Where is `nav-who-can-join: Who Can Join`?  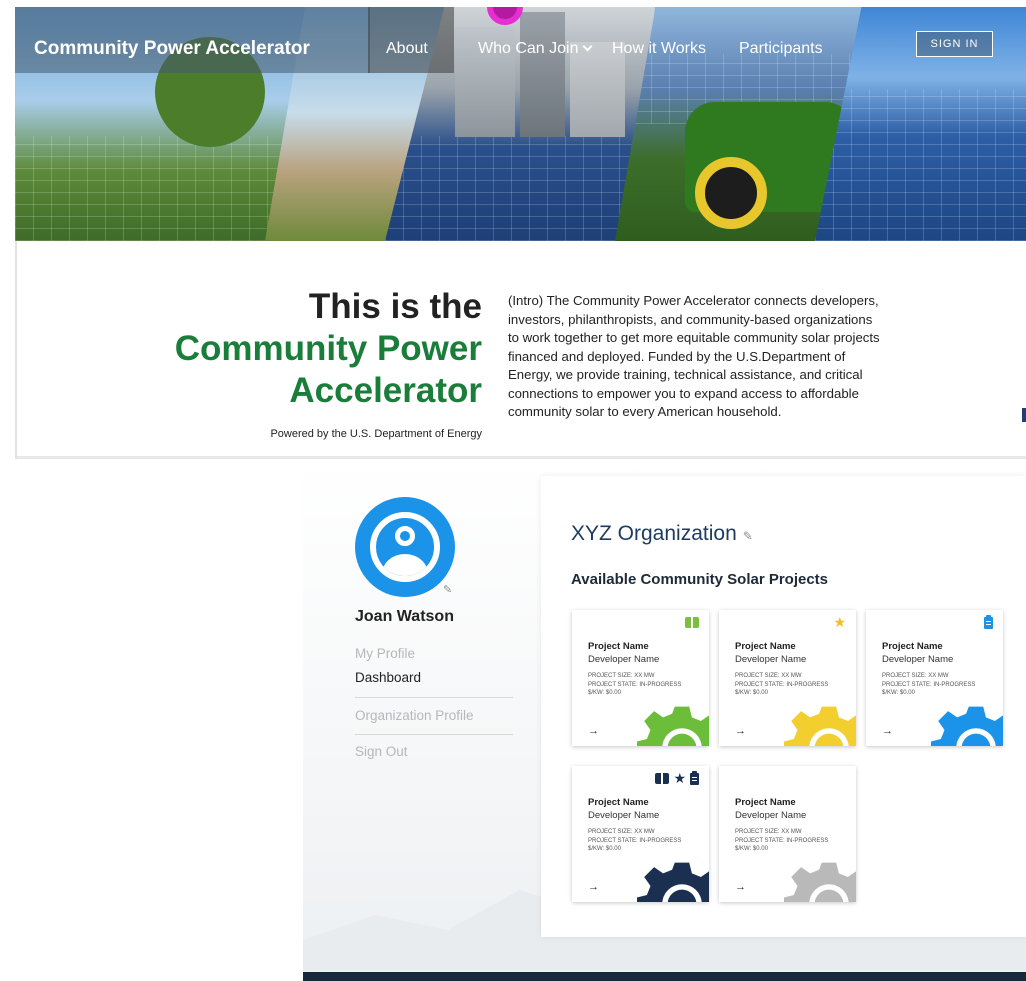
nav-who-can-join: Who Can Join is located at coordinates (535, 49).